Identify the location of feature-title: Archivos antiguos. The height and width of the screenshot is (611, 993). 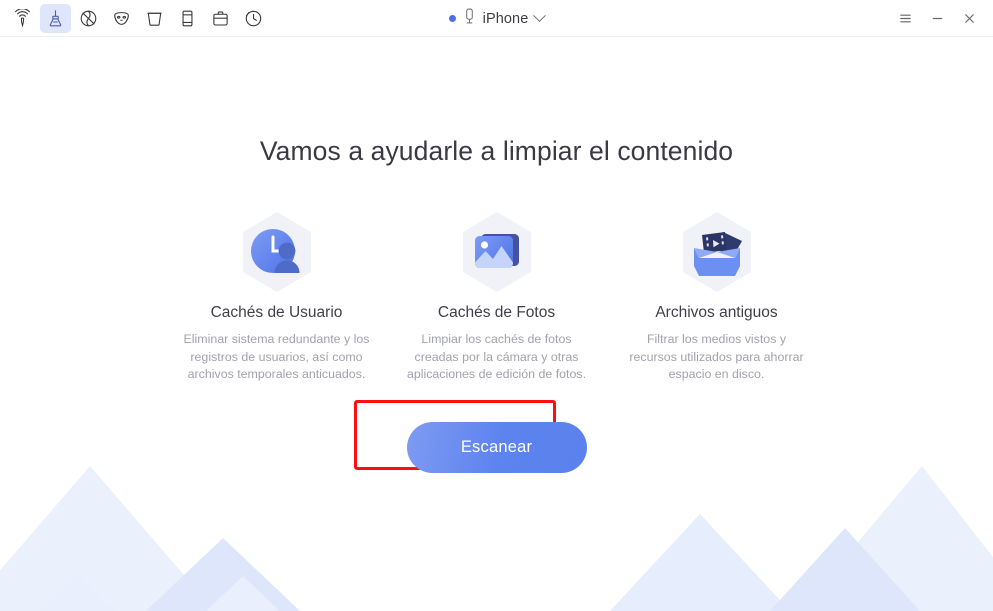
(716, 312).